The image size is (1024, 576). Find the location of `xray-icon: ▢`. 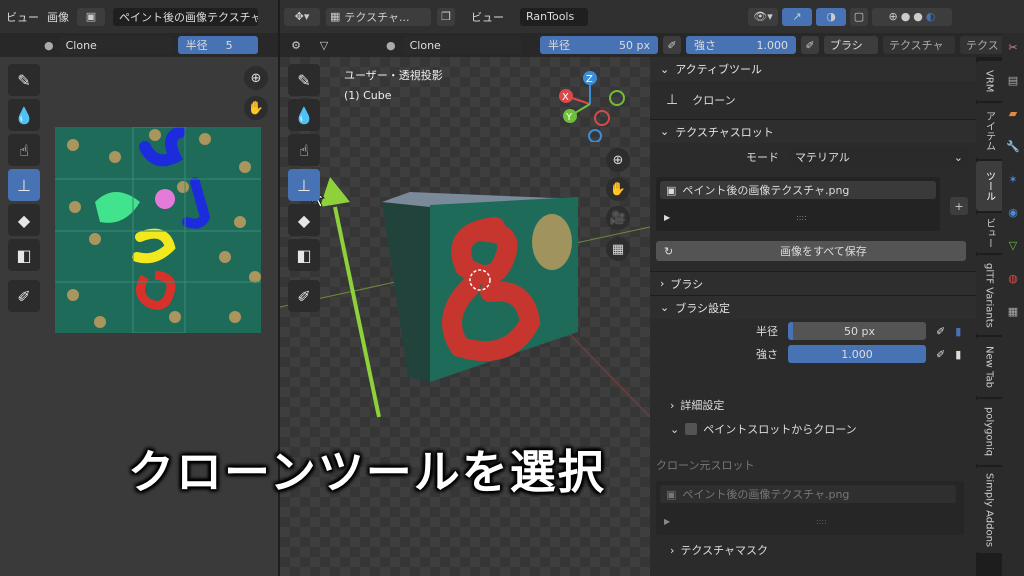

xray-icon: ▢ is located at coordinates (859, 16).